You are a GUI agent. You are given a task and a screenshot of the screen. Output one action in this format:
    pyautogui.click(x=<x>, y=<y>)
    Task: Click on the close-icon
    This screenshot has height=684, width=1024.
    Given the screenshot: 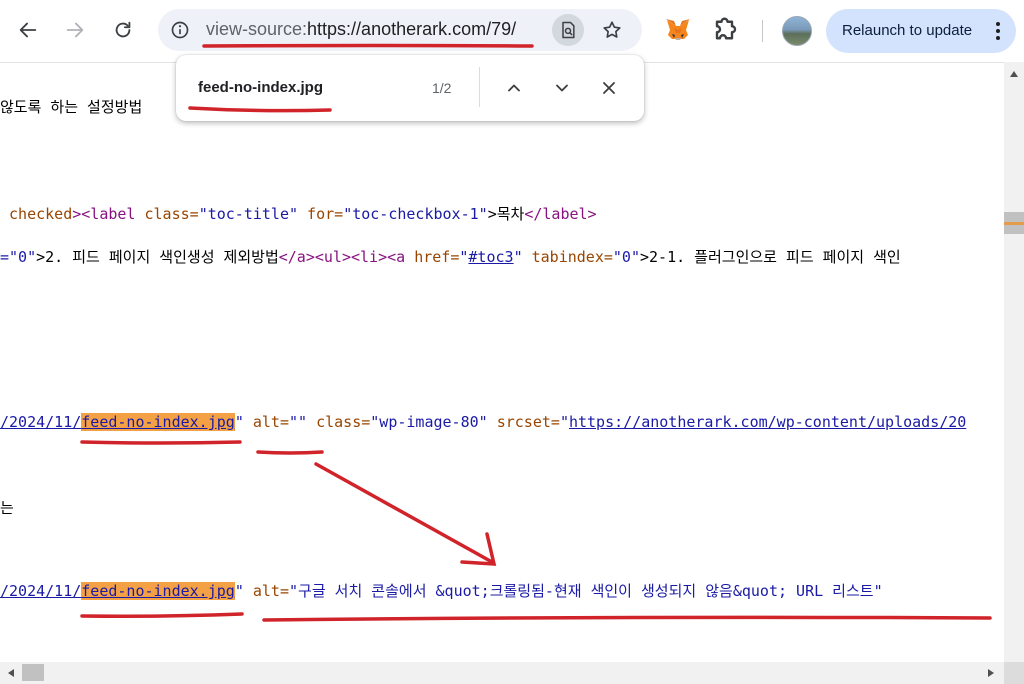 What is the action you would take?
    pyautogui.click(x=609, y=88)
    